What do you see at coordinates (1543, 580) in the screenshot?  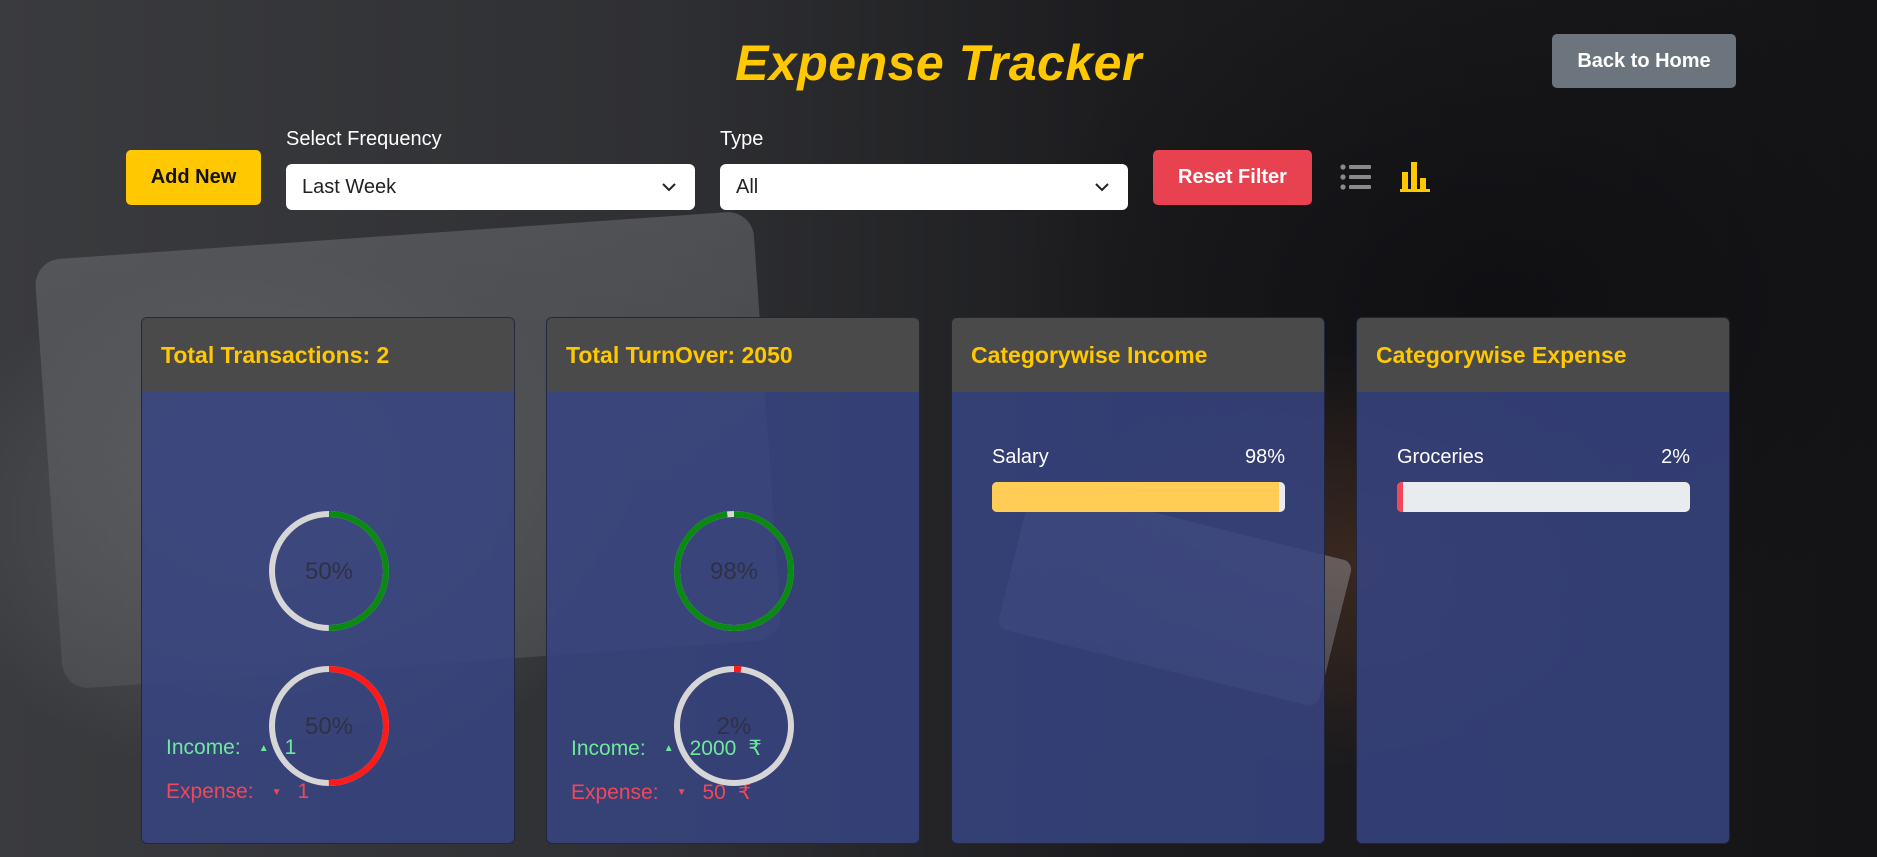 I see `category-expense-panel: Categorywise Expense Groceries 2%` at bounding box center [1543, 580].